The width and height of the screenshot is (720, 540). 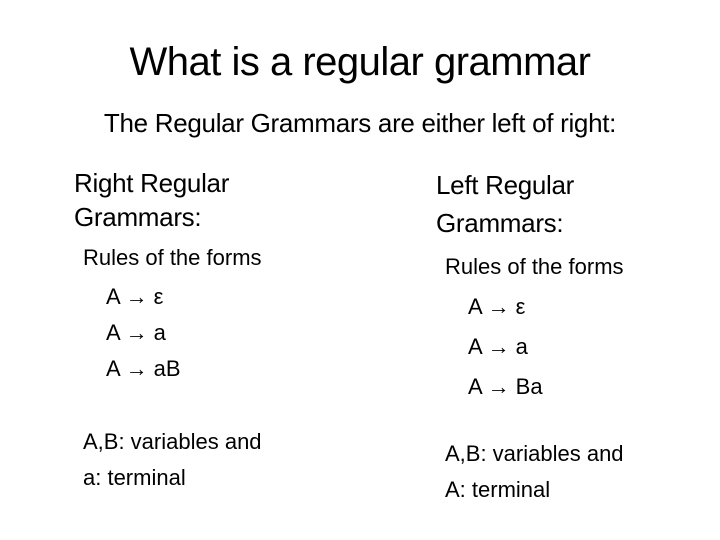 What do you see at coordinates (534, 266) in the screenshot?
I see `left-regular-rules-label: Rules of the forms` at bounding box center [534, 266].